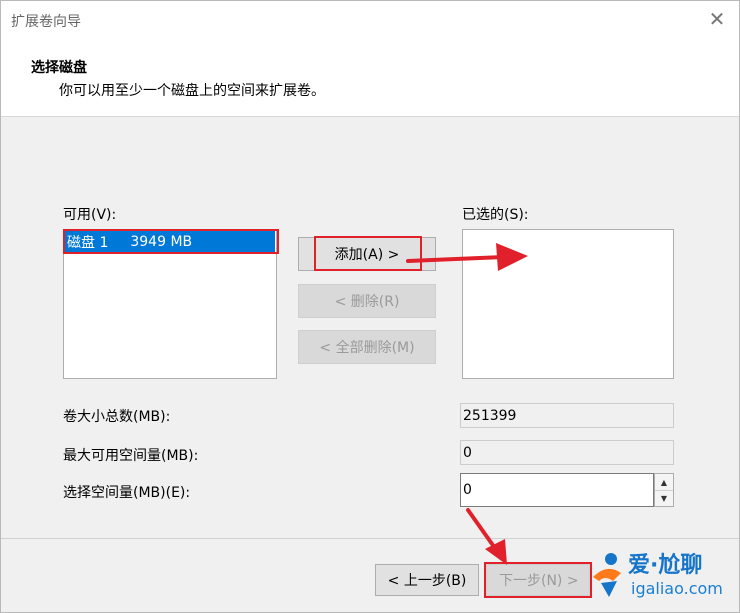 Image resolution: width=740 pixels, height=613 pixels. What do you see at coordinates (467, 490) in the screenshot?
I see `select-space-value: 0` at bounding box center [467, 490].